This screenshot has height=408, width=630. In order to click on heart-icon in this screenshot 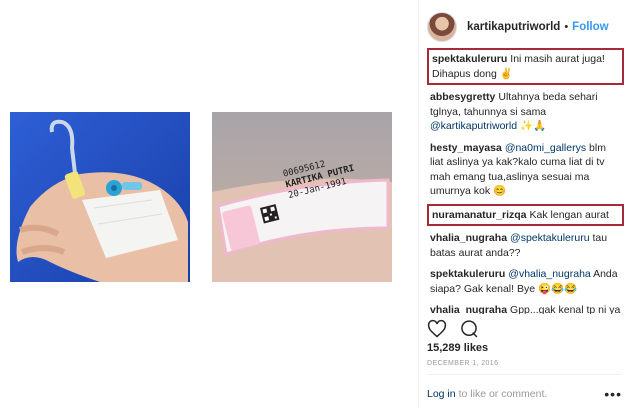, I will do `click(437, 329)`.